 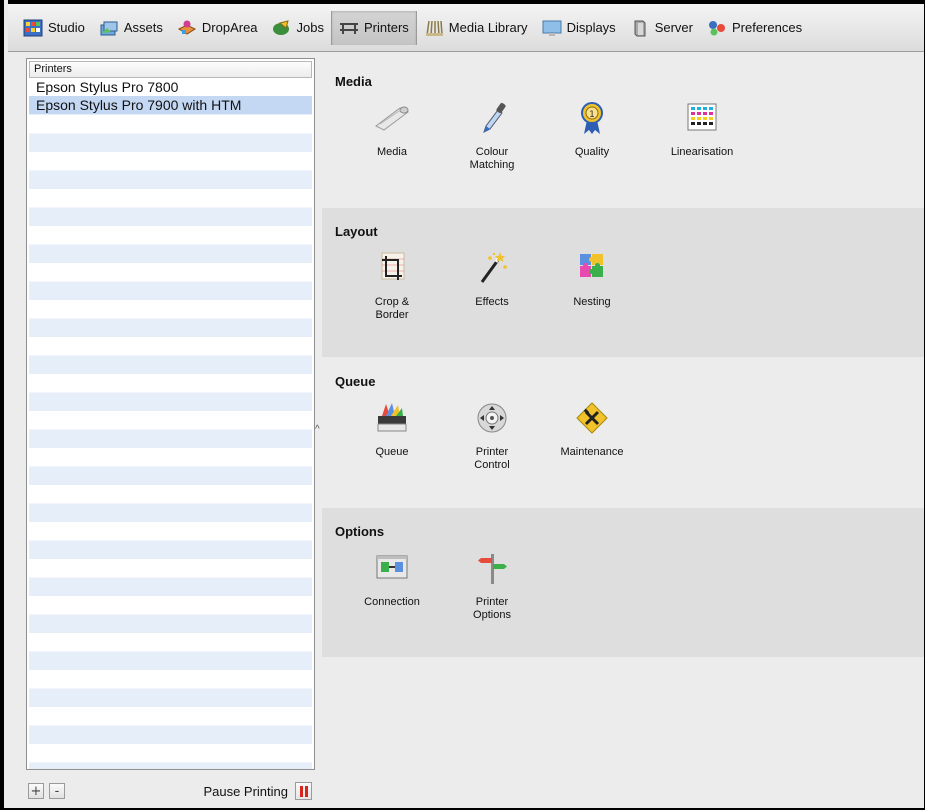 What do you see at coordinates (393, 266) in the screenshot?
I see `crop-icon` at bounding box center [393, 266].